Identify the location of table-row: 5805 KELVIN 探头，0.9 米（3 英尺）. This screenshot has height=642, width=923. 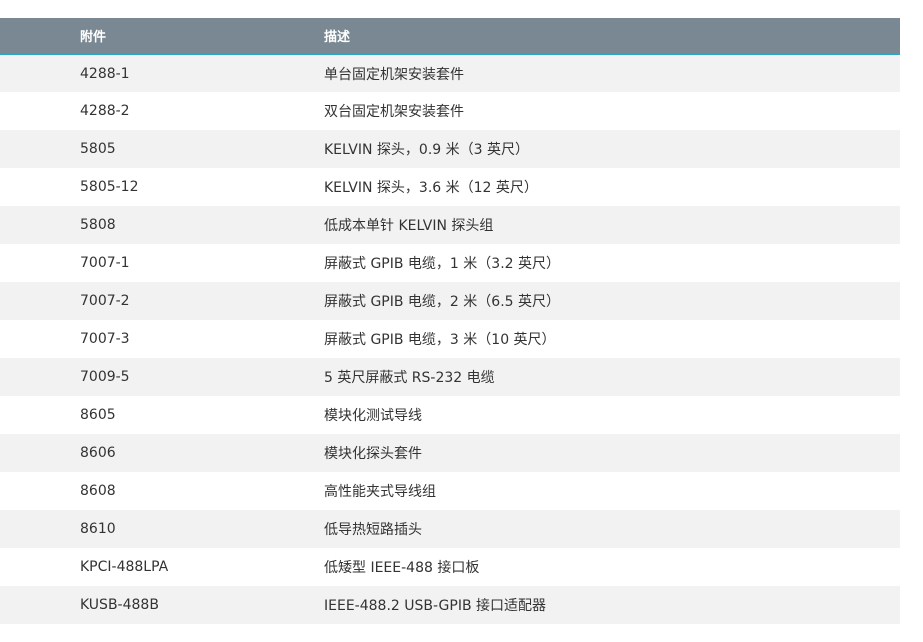
(450, 149).